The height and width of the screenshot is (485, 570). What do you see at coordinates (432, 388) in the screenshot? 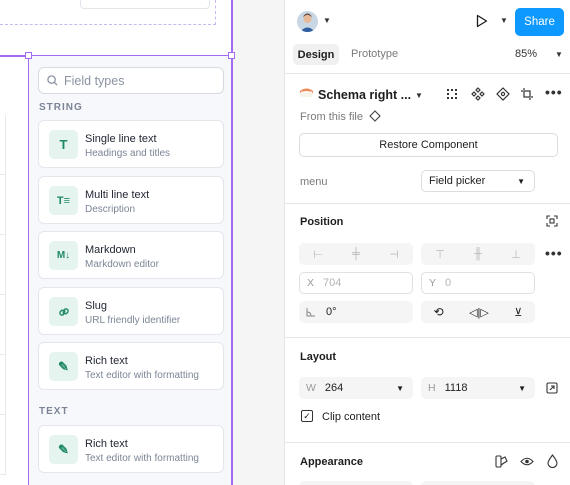
I see `h-label: H` at bounding box center [432, 388].